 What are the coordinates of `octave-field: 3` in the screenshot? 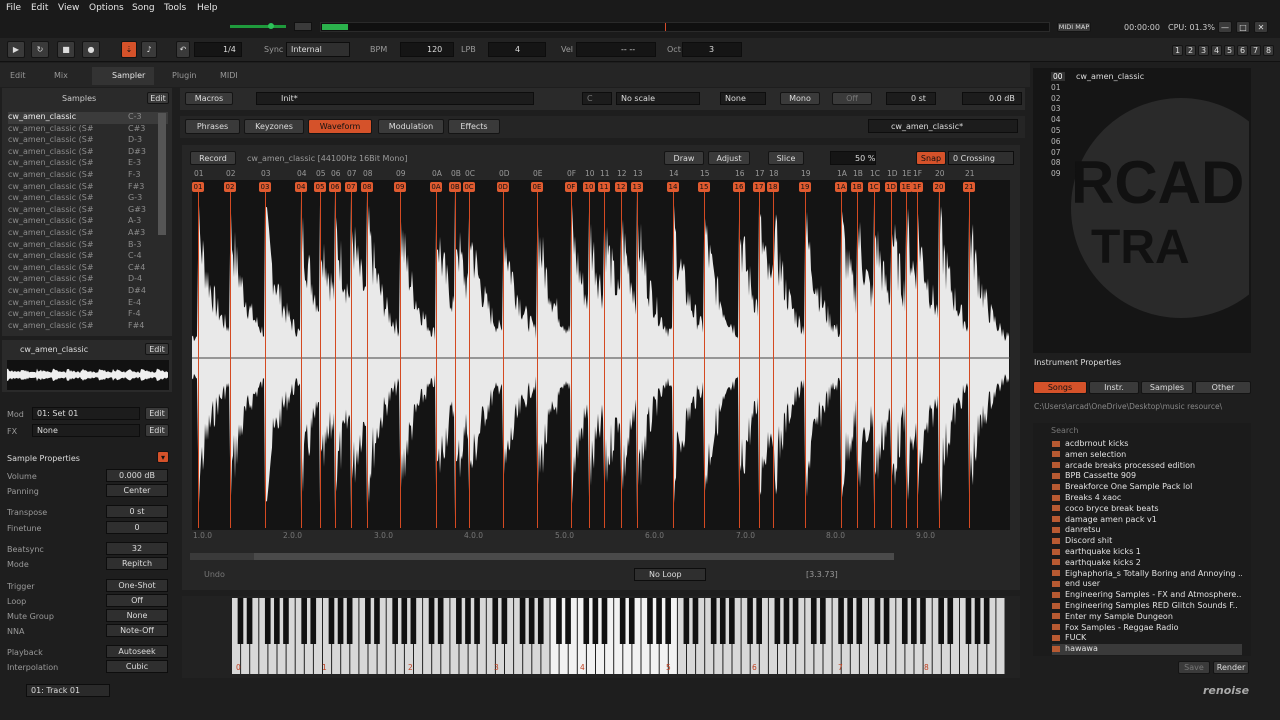 It's located at (712, 49).